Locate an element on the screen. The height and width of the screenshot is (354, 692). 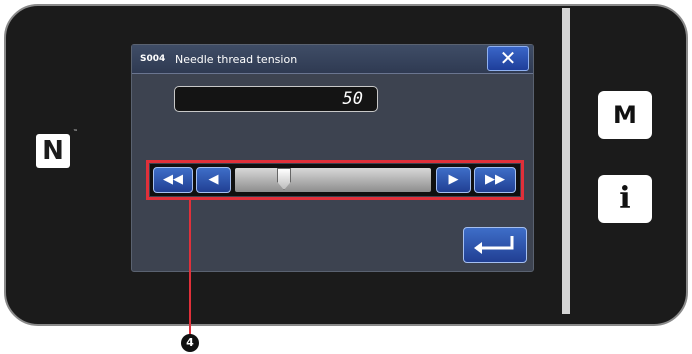
value-display: 50 is located at coordinates (276, 99).